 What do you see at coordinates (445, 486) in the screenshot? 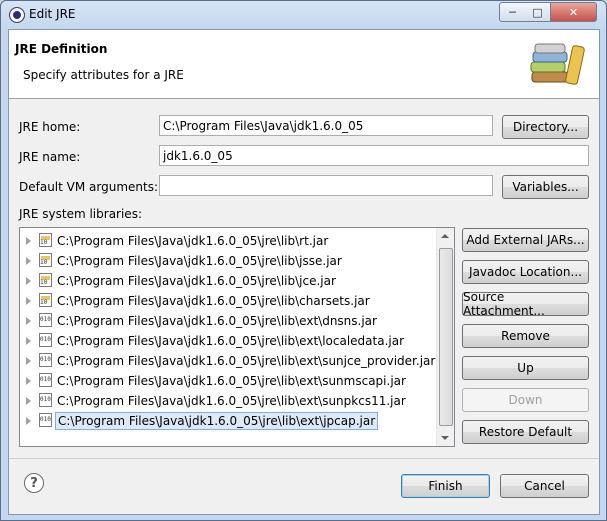
I see `finish-button: Finish` at bounding box center [445, 486].